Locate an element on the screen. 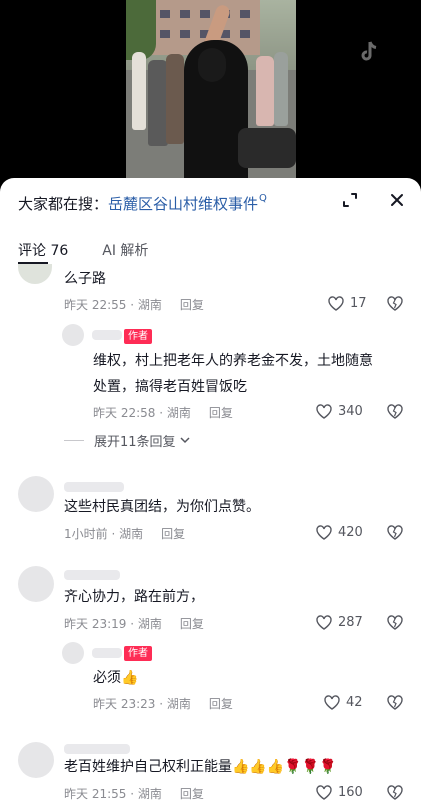  comment-meta: 昨天 23:19 · 湖南 回复 is located at coordinates (134, 623).